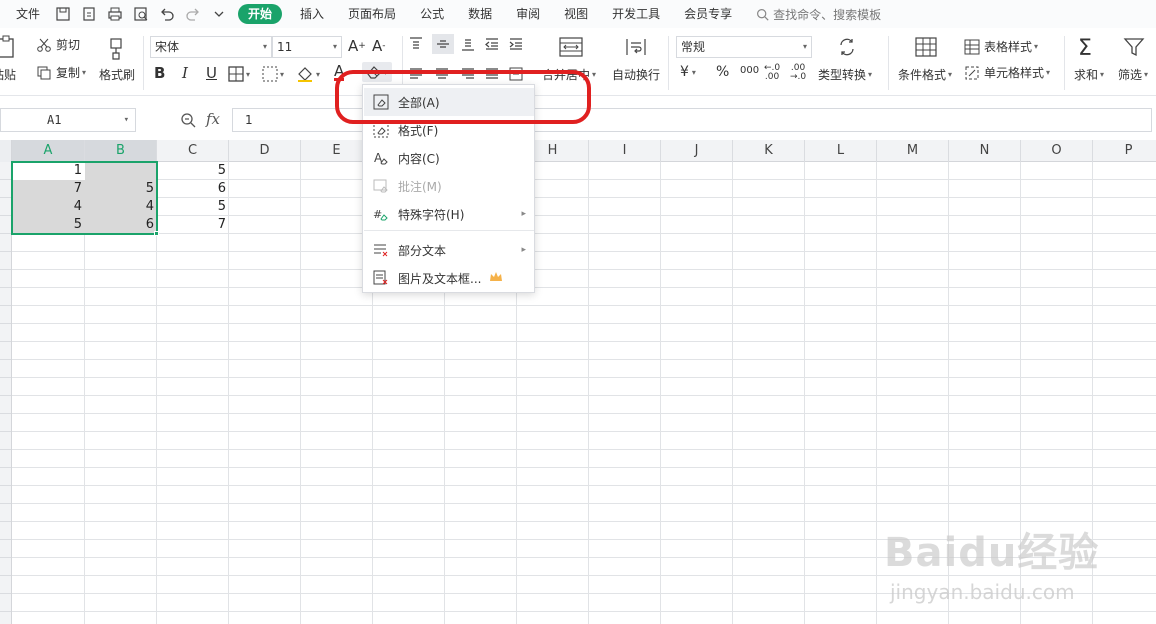 The width and height of the screenshot is (1156, 624). What do you see at coordinates (749, 70) in the screenshot?
I see `thousands-separator-icon: 000` at bounding box center [749, 70].